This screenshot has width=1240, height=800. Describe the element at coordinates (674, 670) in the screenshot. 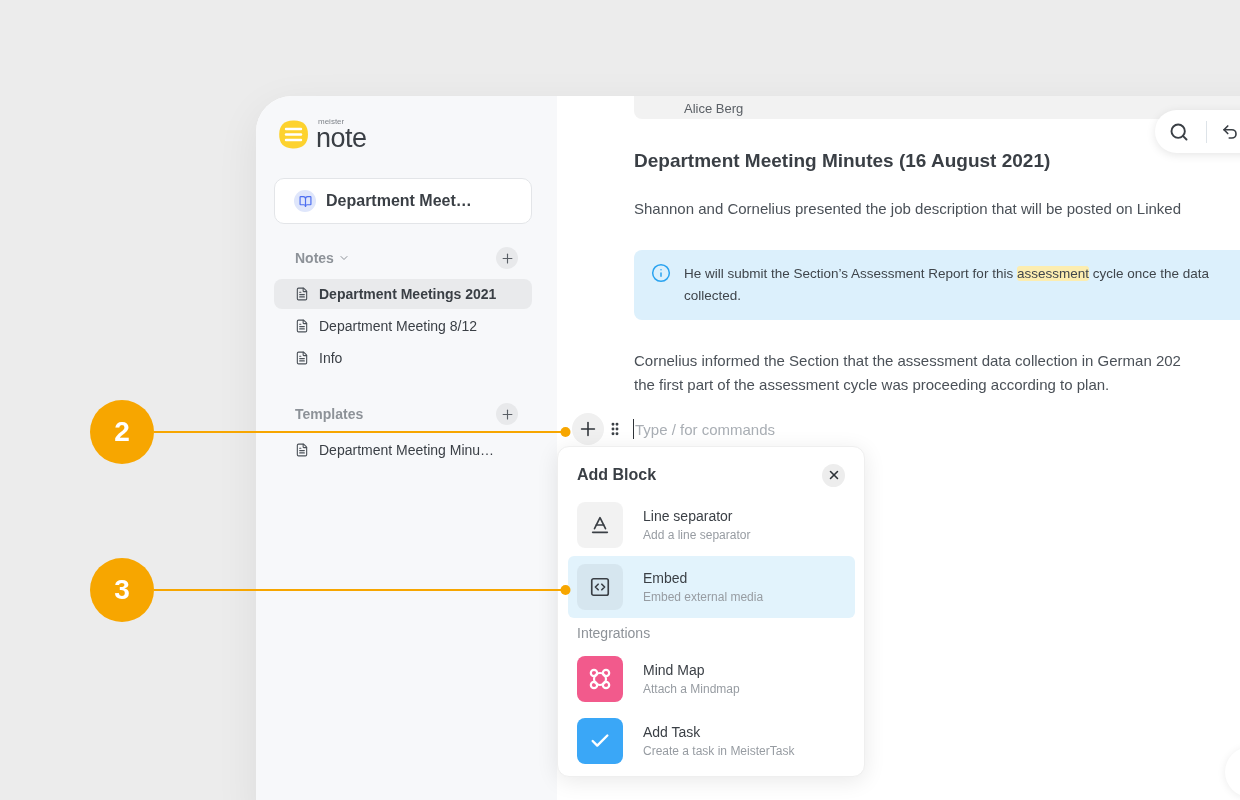

I see `item-title: Mind Map` at that location.